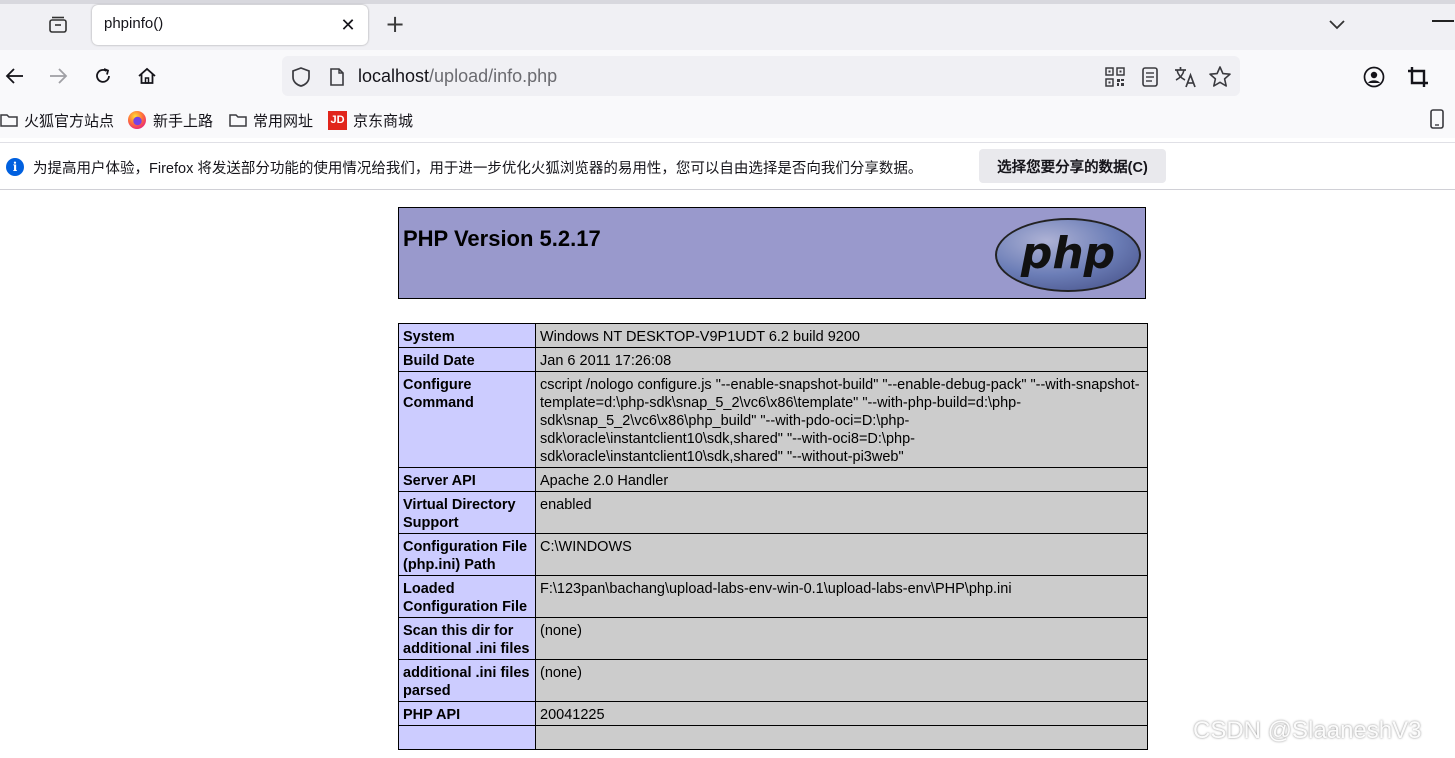  Describe the element at coordinates (337, 120) in the screenshot. I see `jd-icon: JD` at that location.